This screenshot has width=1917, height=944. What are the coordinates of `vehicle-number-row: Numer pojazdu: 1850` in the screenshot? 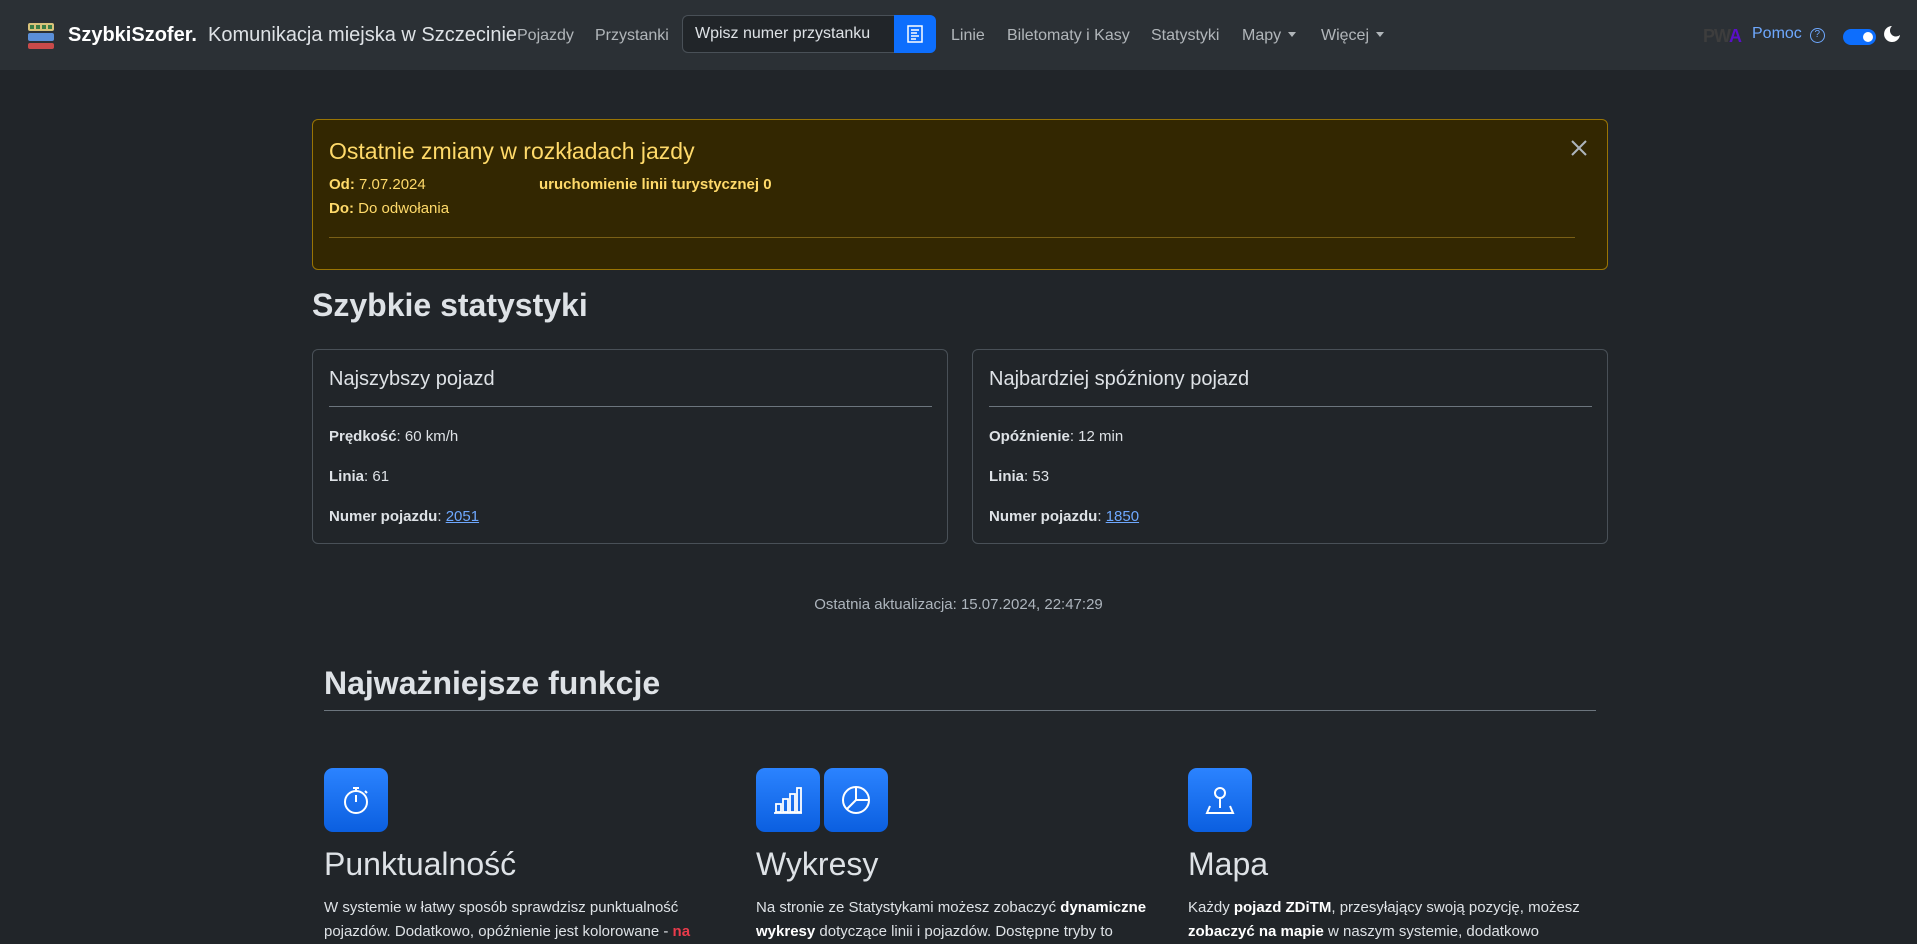 It's located at (1064, 516).